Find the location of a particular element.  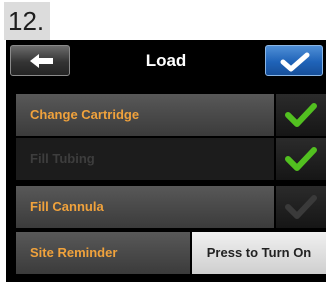

left-arrow-icon is located at coordinates (41, 61).